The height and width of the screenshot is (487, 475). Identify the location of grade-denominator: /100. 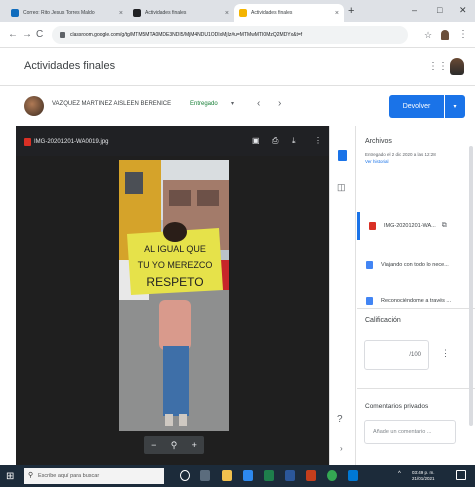
(415, 355).